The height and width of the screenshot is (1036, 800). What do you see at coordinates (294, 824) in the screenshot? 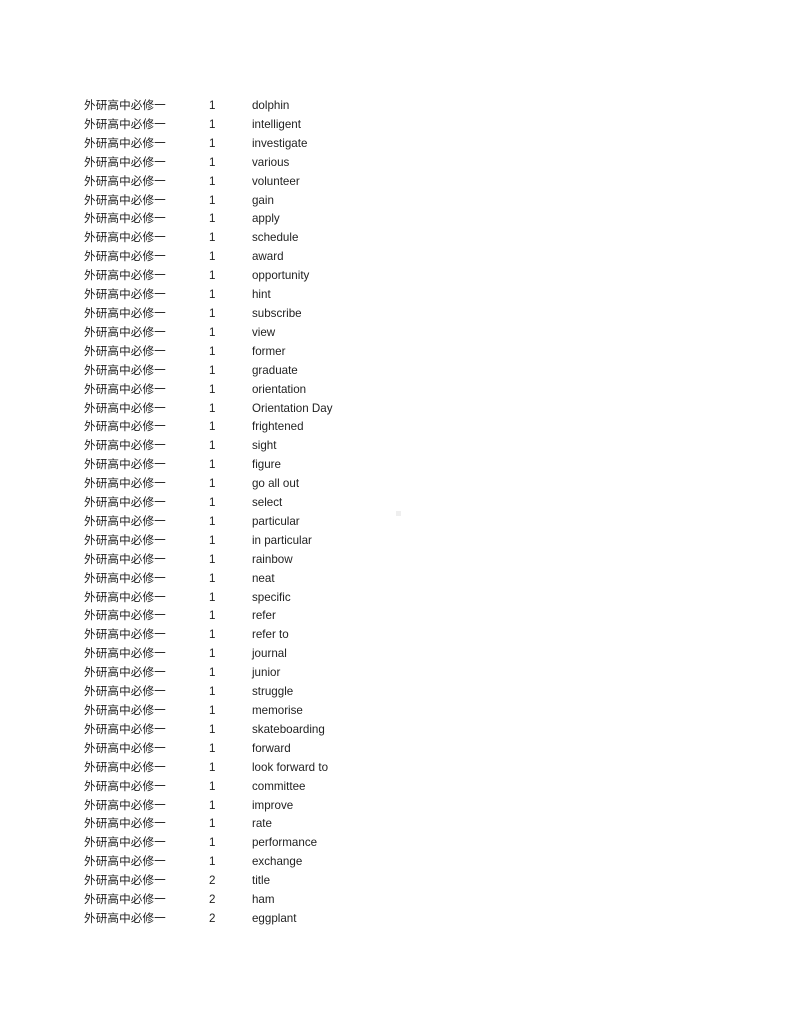
I see `table-row: 外研高中必修一 1 rate` at bounding box center [294, 824].